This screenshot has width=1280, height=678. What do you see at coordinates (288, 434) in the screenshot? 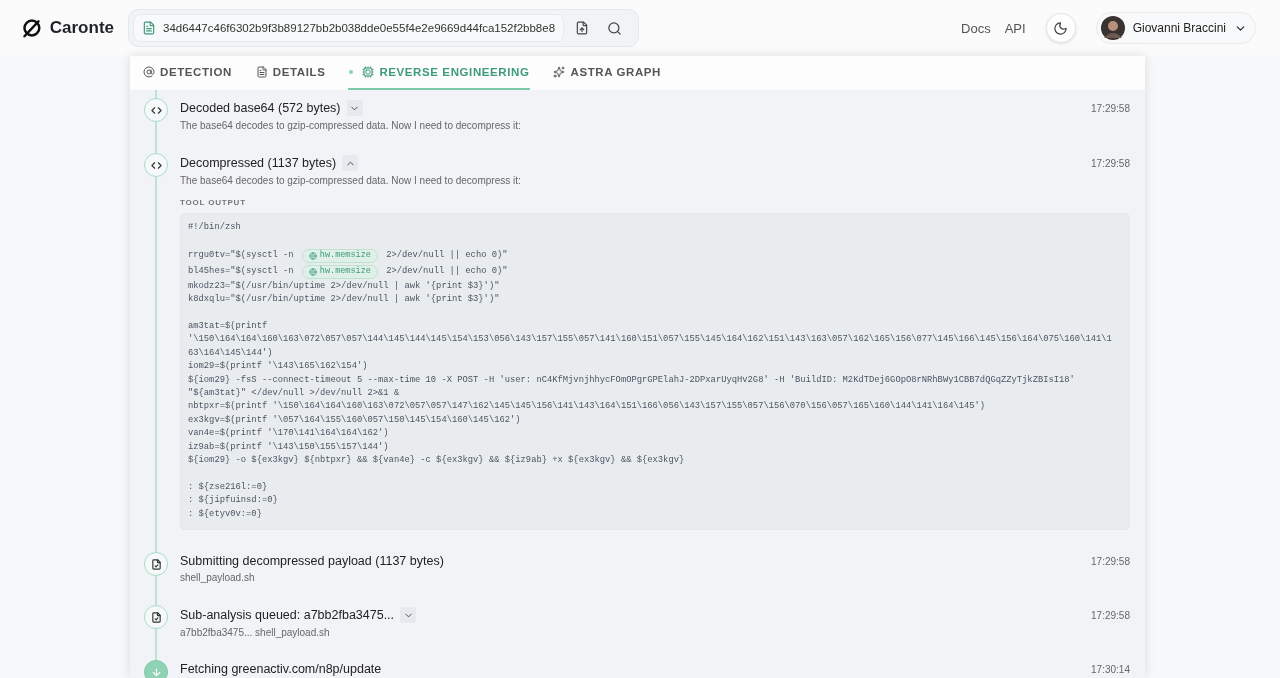
I see `code-line: van4e=$(printf '\170\141\164\164\162')` at bounding box center [288, 434].